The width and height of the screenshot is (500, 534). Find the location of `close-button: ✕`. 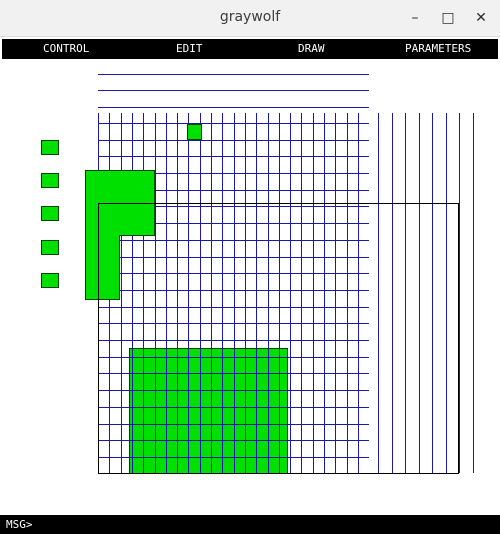

close-button: ✕ is located at coordinates (481, 18).